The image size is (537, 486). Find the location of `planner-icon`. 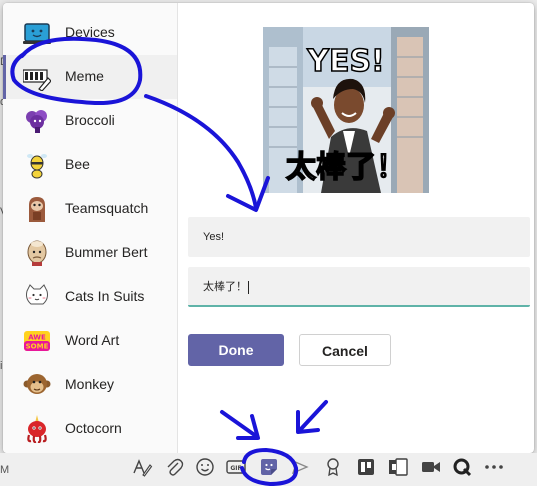

planner-icon is located at coordinates (366, 467).